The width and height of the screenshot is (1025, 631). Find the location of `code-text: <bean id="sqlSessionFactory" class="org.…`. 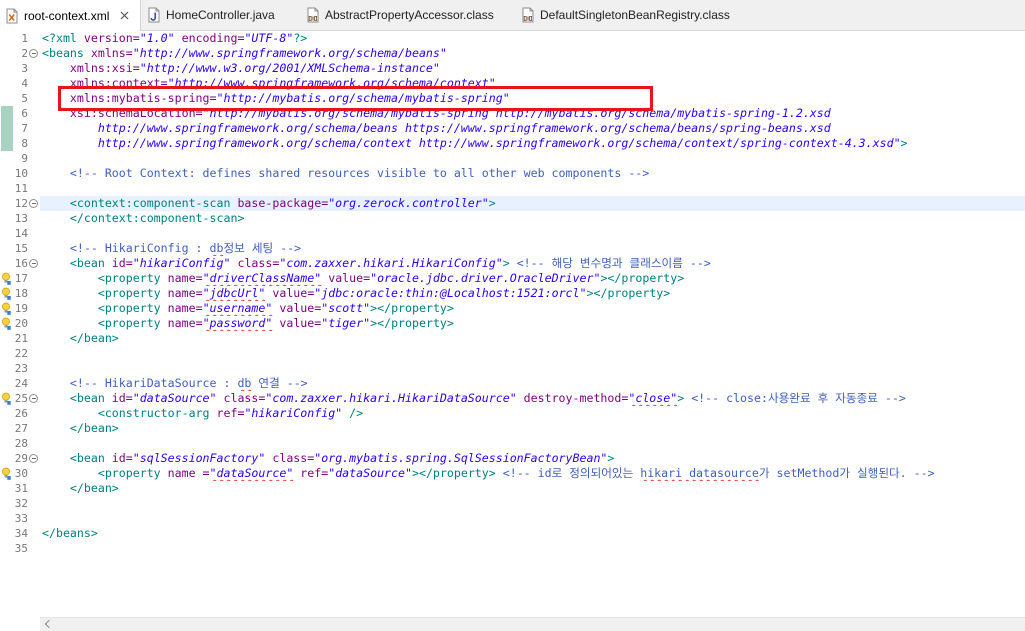

code-text: <bean id="sqlSessionFactory" class="org.… is located at coordinates (532, 458).